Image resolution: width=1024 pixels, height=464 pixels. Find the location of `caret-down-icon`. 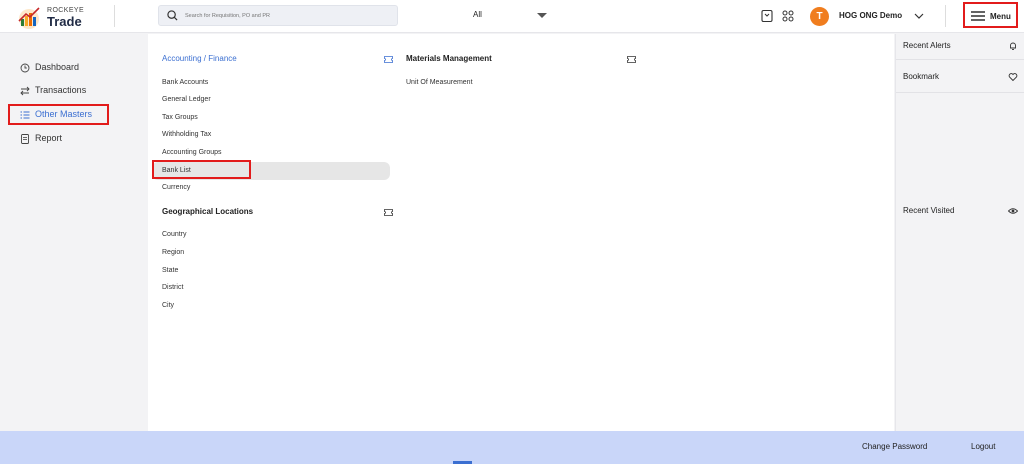

caret-down-icon is located at coordinates (542, 15).